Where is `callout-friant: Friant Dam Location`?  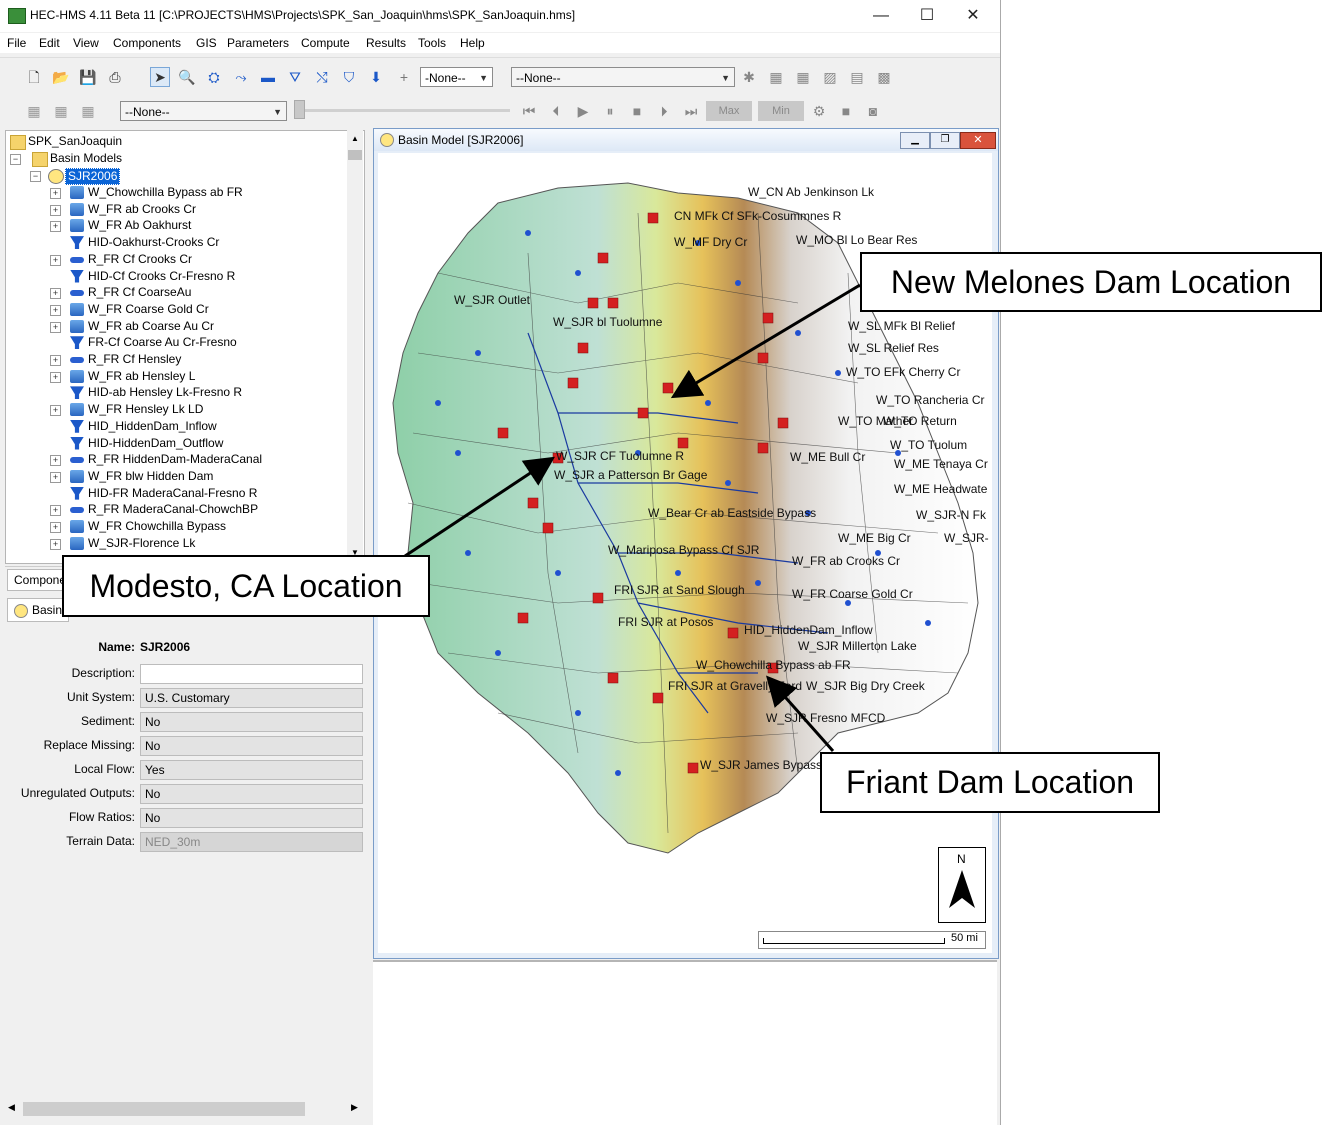
callout-friant: Friant Dam Location is located at coordinates (990, 782).